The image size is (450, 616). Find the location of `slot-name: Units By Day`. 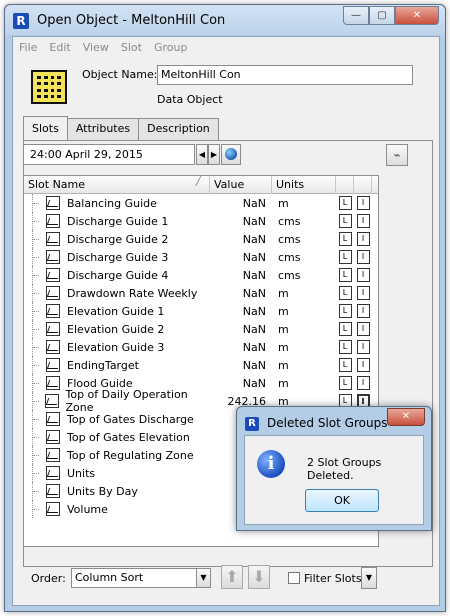

slot-name: Units By Day is located at coordinates (102, 491).